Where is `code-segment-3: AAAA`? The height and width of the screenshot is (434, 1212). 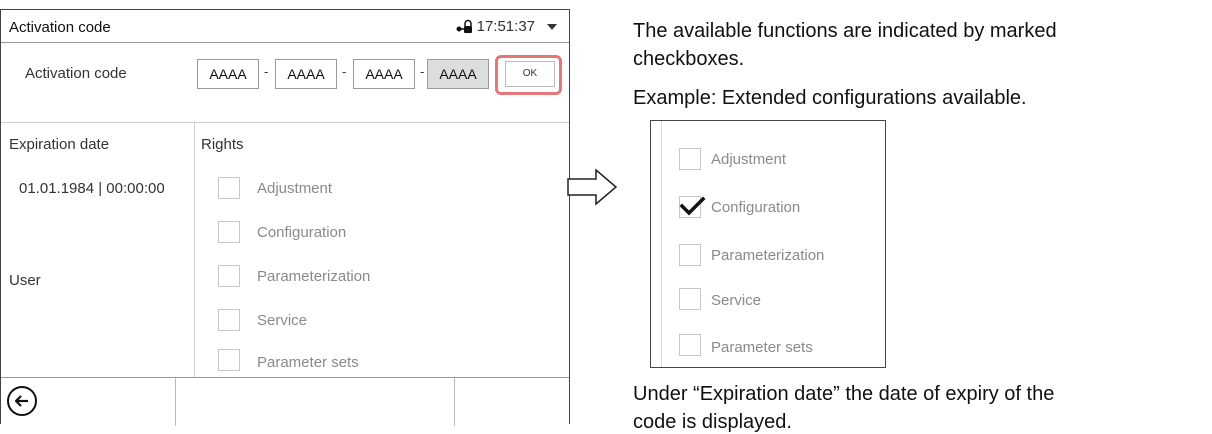
code-segment-3: AAAA is located at coordinates (384, 74).